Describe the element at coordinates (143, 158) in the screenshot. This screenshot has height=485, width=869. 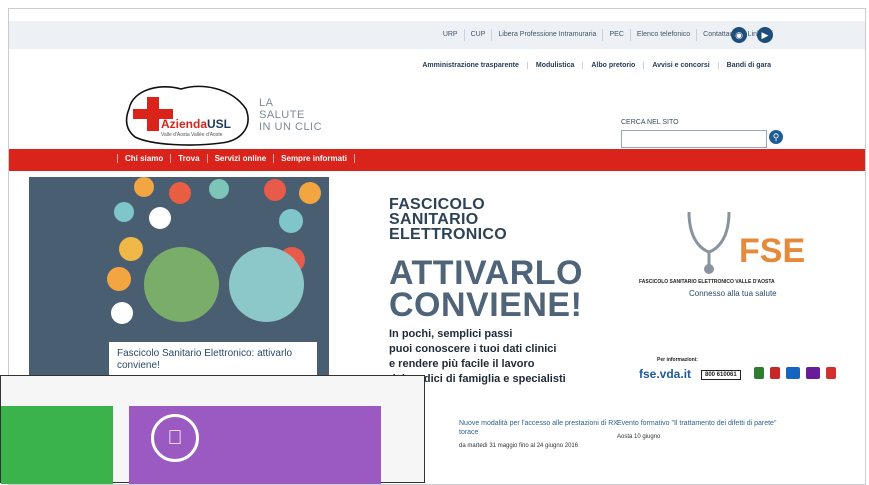
I see `nav-chi-siamo: Chi siamo` at that location.